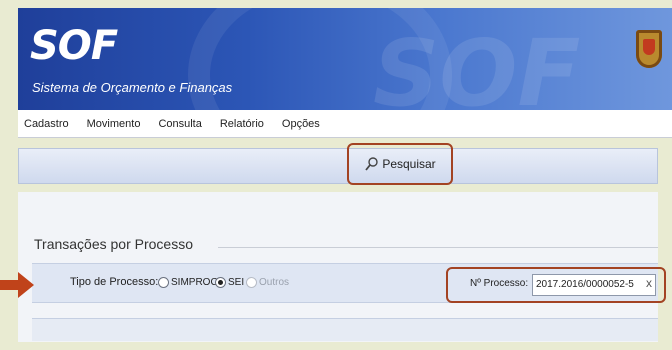 The width and height of the screenshot is (672, 350). I want to click on radio-sei-label: SEI, so click(236, 282).